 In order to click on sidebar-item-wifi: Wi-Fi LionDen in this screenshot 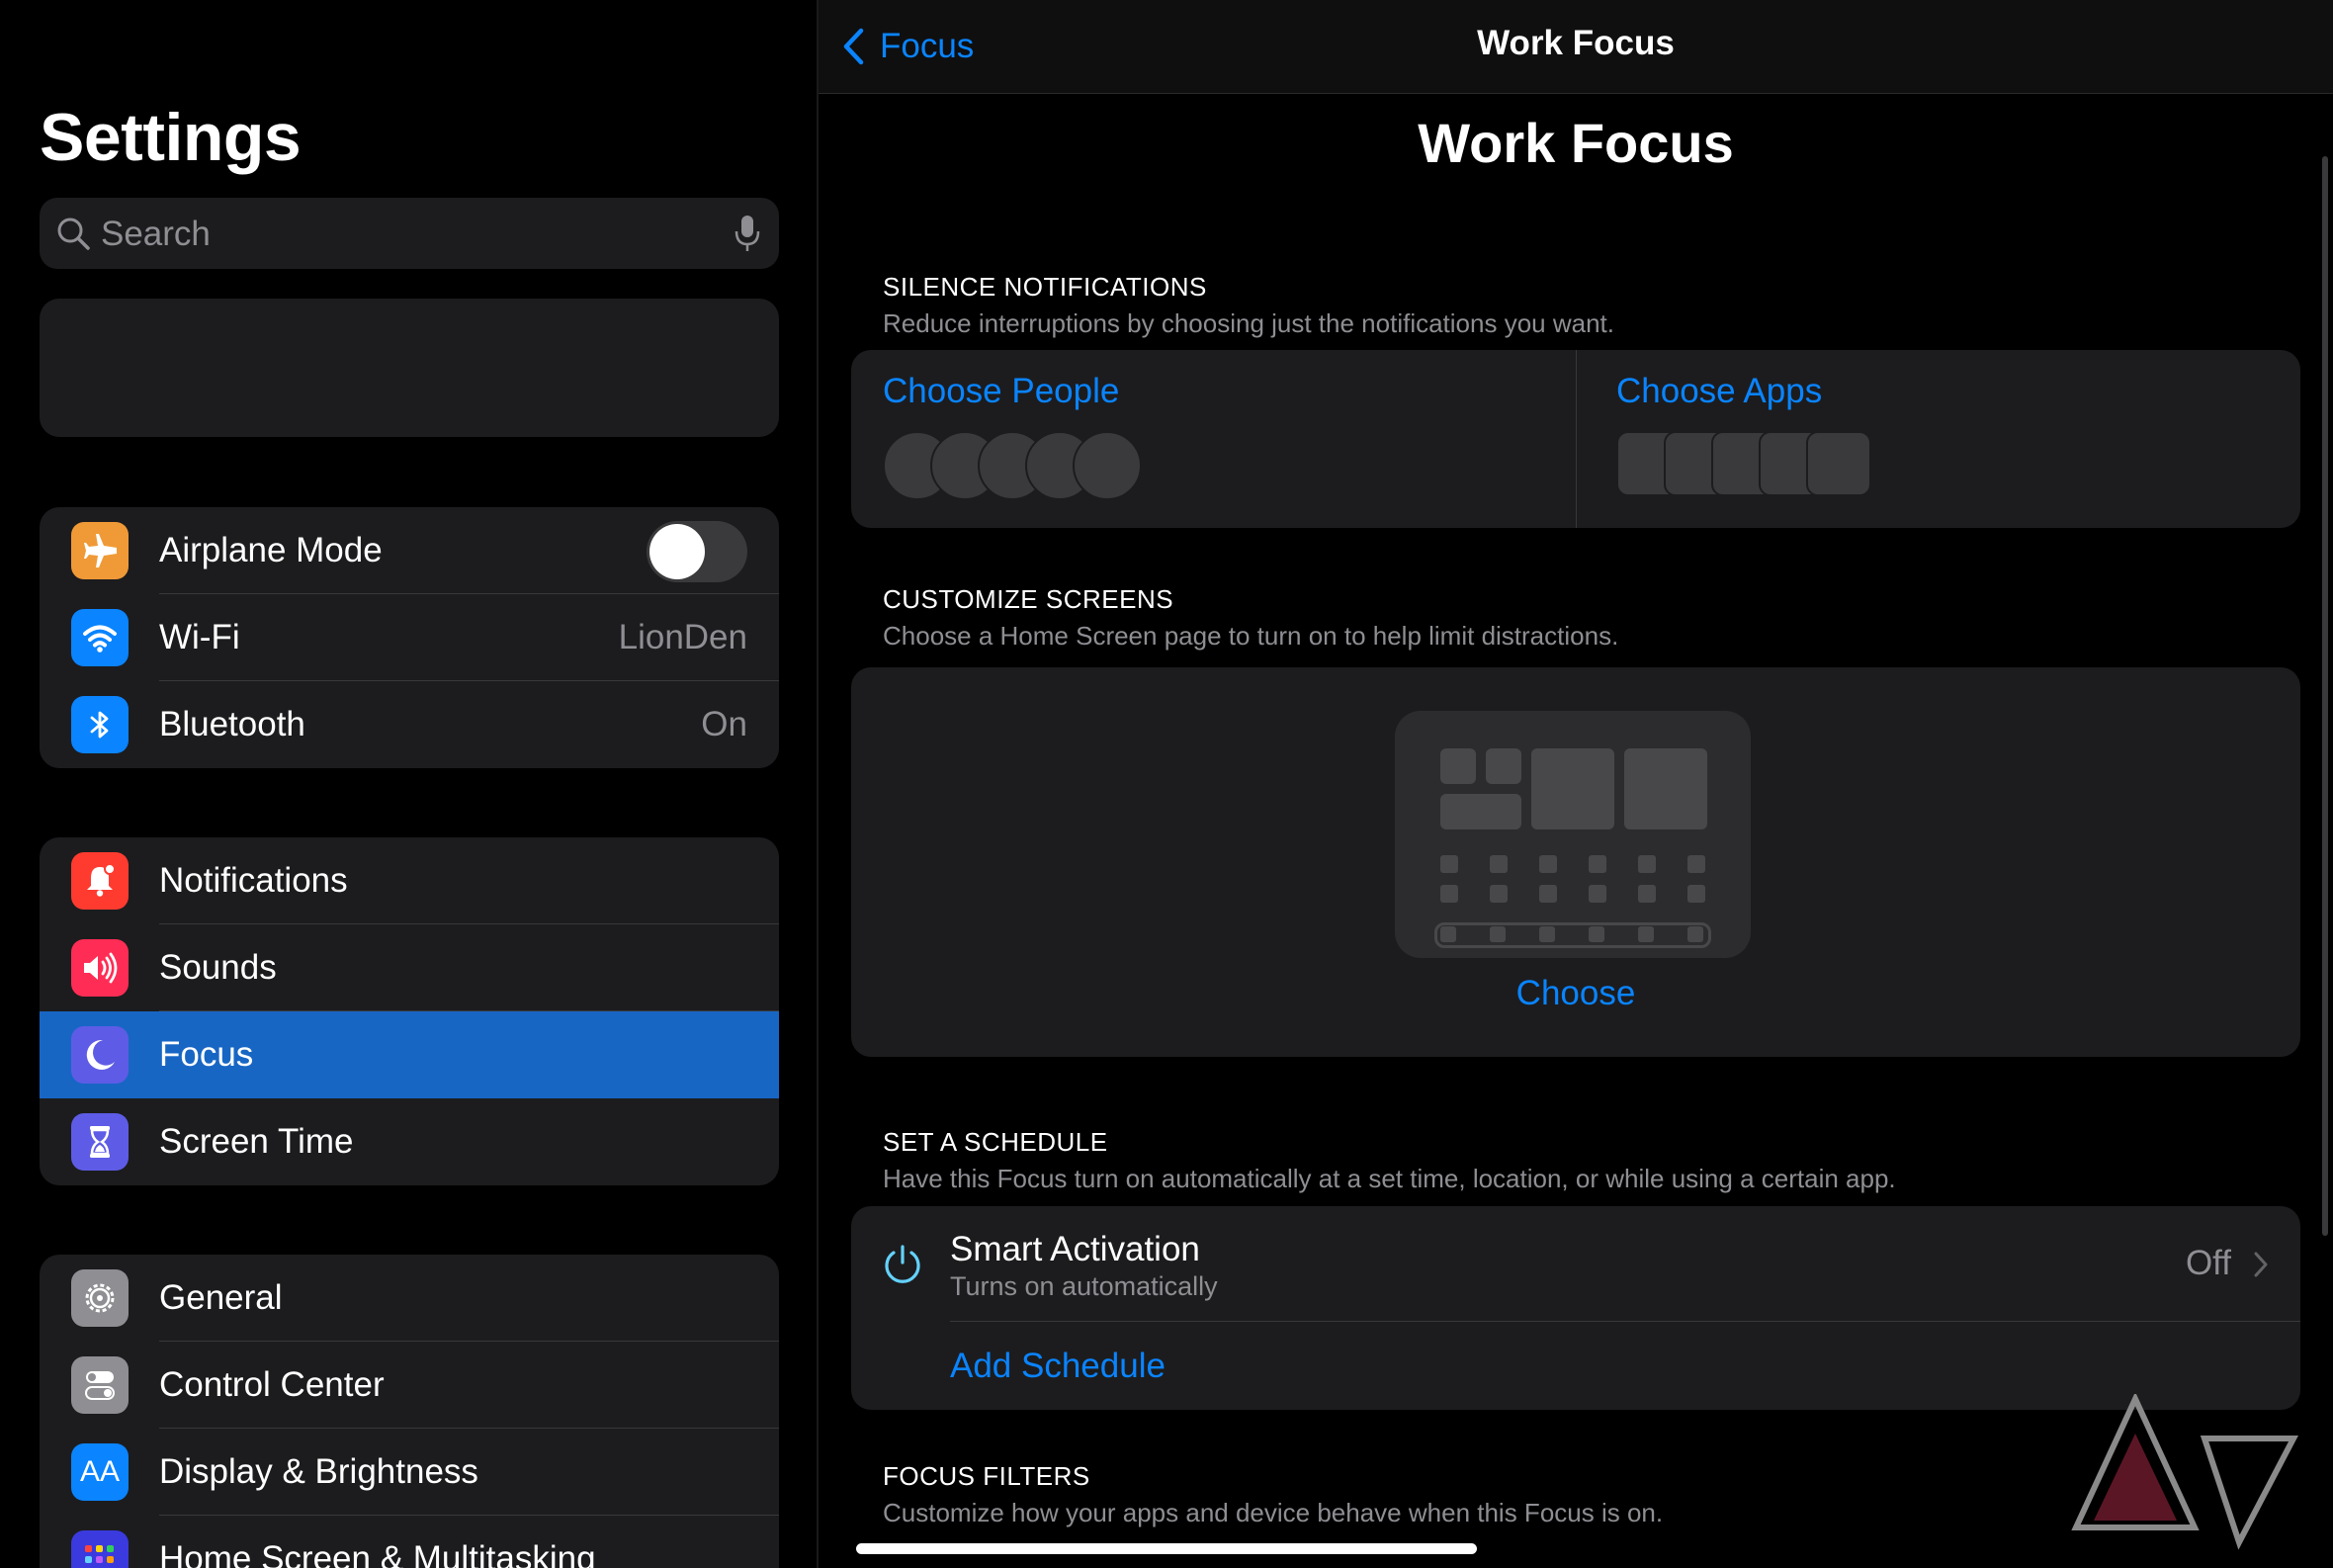, I will do `click(409, 638)`.